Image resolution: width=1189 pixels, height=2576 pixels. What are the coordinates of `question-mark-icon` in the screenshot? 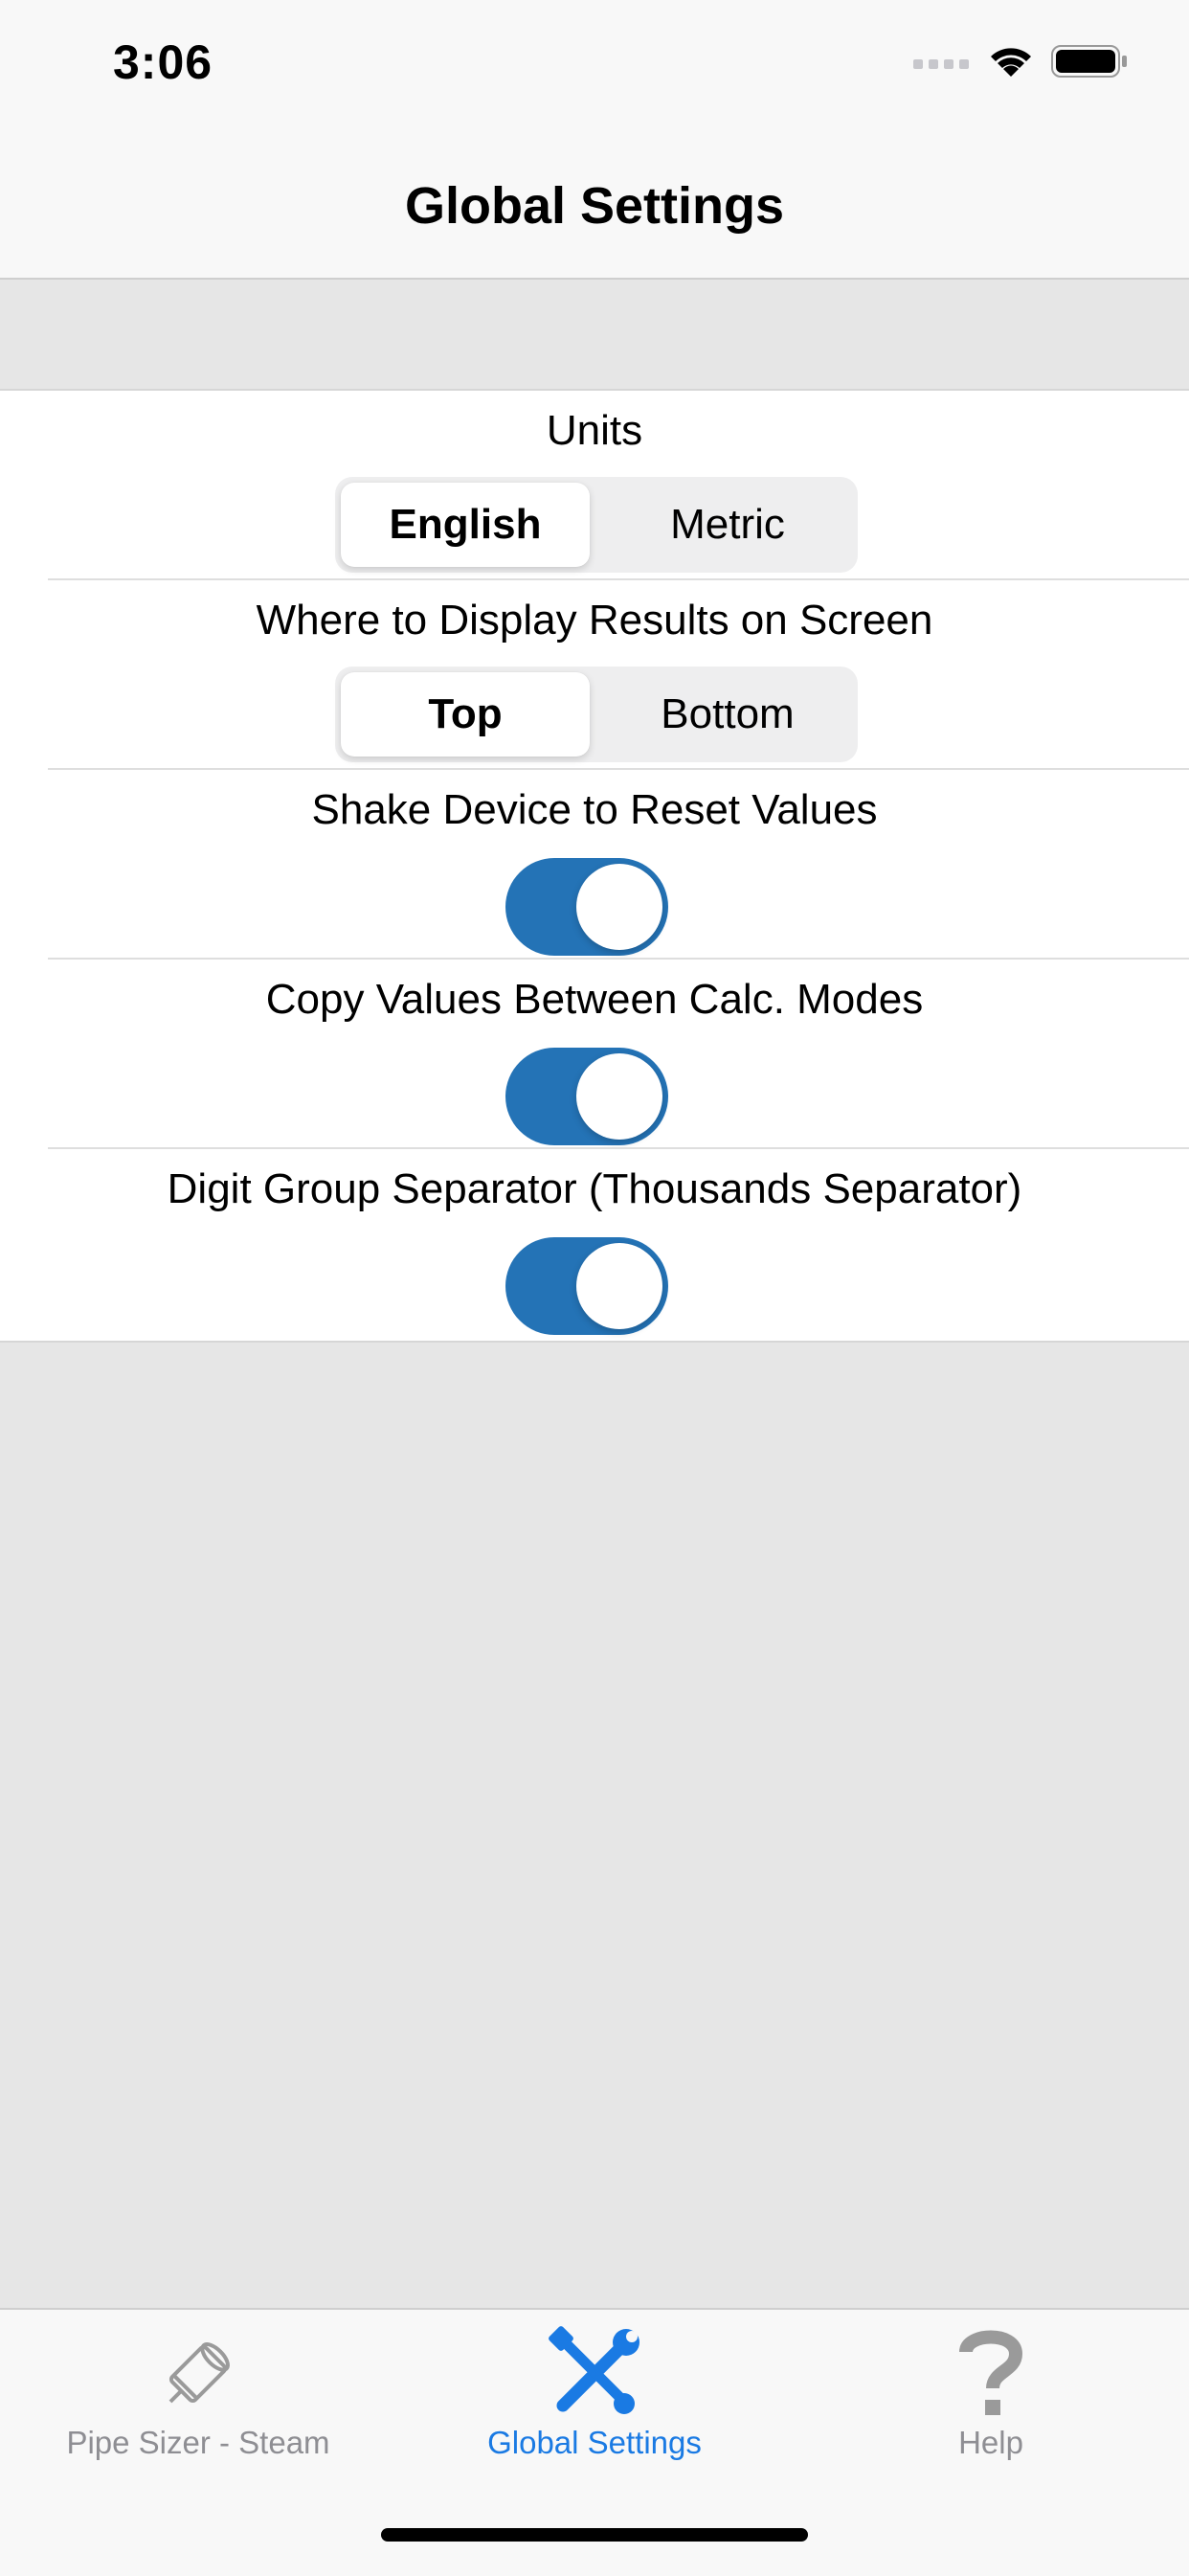 It's located at (991, 2374).